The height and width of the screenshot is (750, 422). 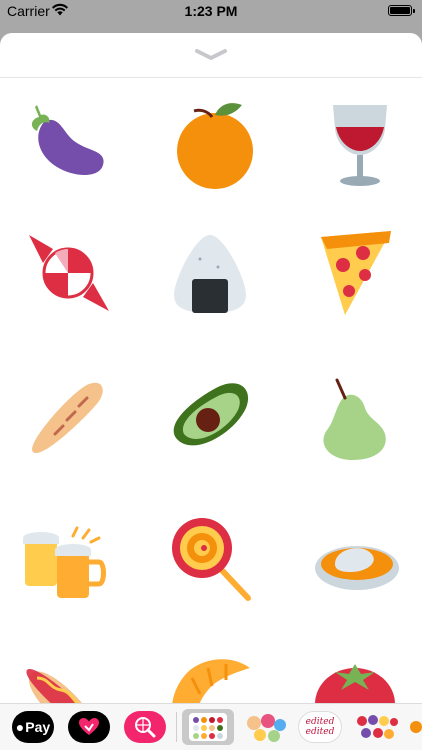 I want to click on apple-pay-app: ● Pay, so click(x=33, y=727).